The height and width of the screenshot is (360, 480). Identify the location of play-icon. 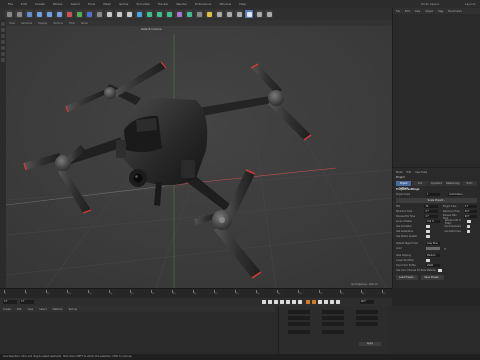
(282, 302).